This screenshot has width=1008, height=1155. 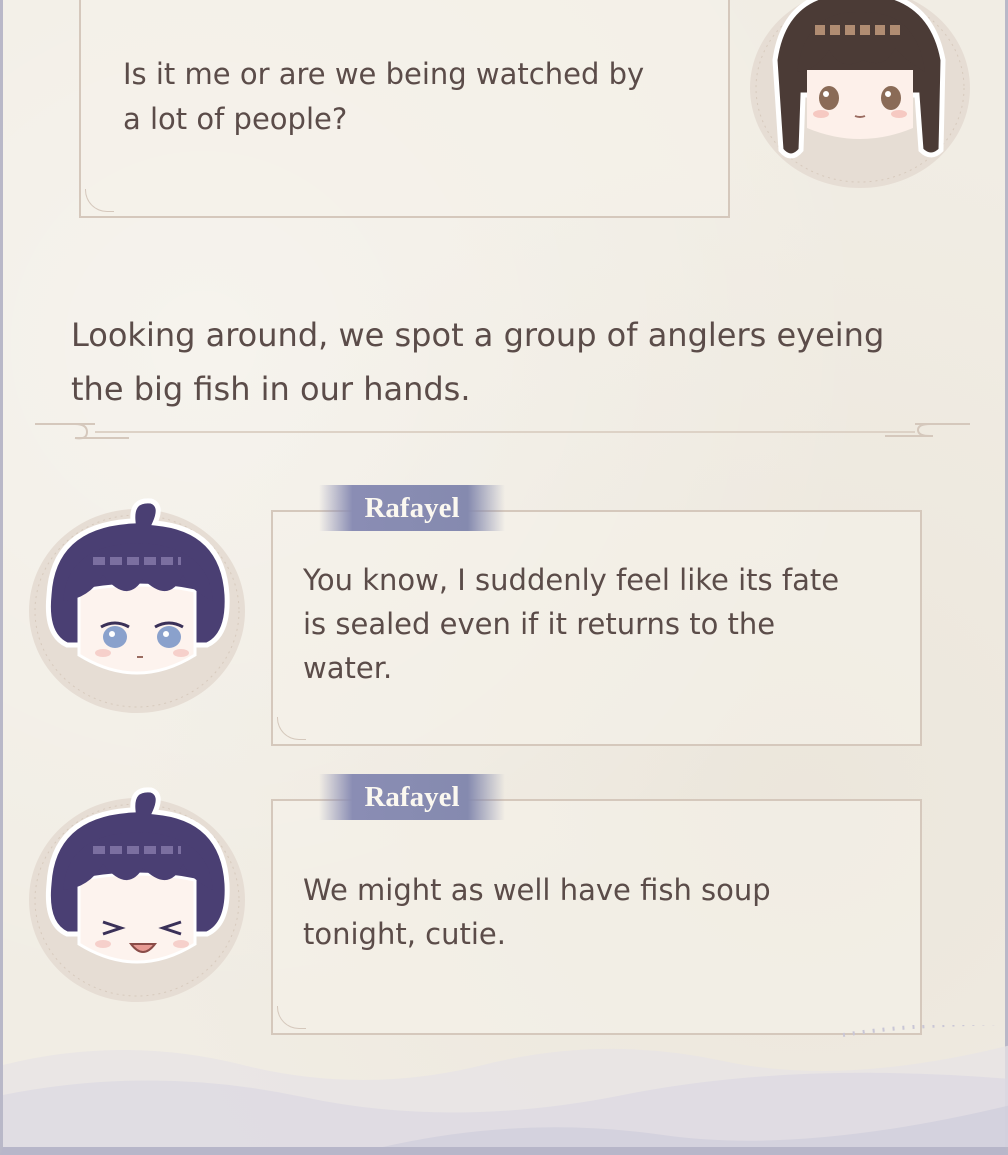 I want to click on speaker-name-tag-1: Rafayel, so click(x=412, y=508).